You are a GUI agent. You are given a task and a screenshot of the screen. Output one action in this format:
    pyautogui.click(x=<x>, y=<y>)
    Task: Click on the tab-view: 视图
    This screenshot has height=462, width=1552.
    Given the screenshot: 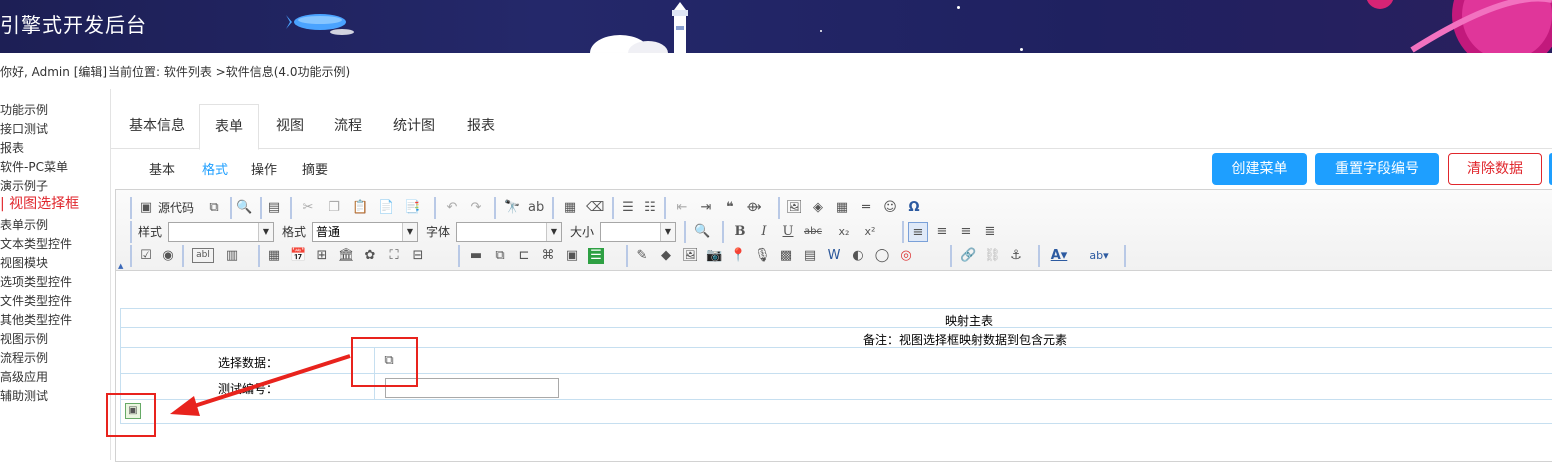 What is the action you would take?
    pyautogui.click(x=290, y=126)
    